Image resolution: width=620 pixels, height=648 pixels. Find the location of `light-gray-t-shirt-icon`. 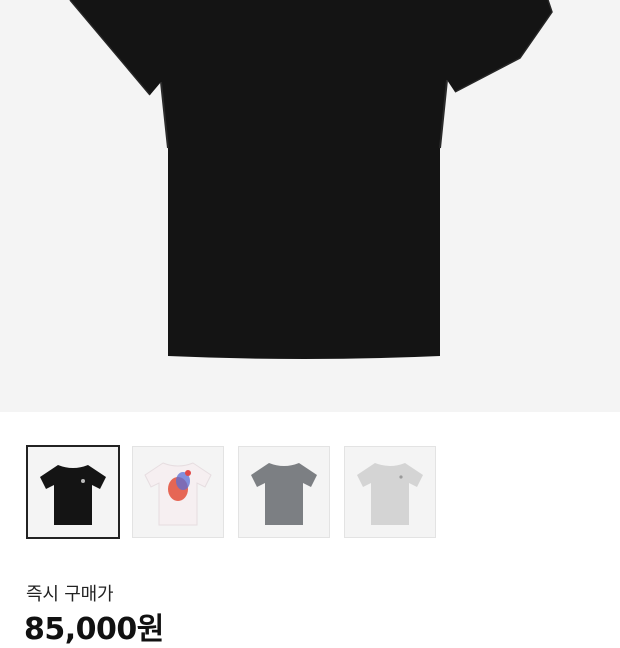

light-gray-t-shirt-icon is located at coordinates (390, 494).